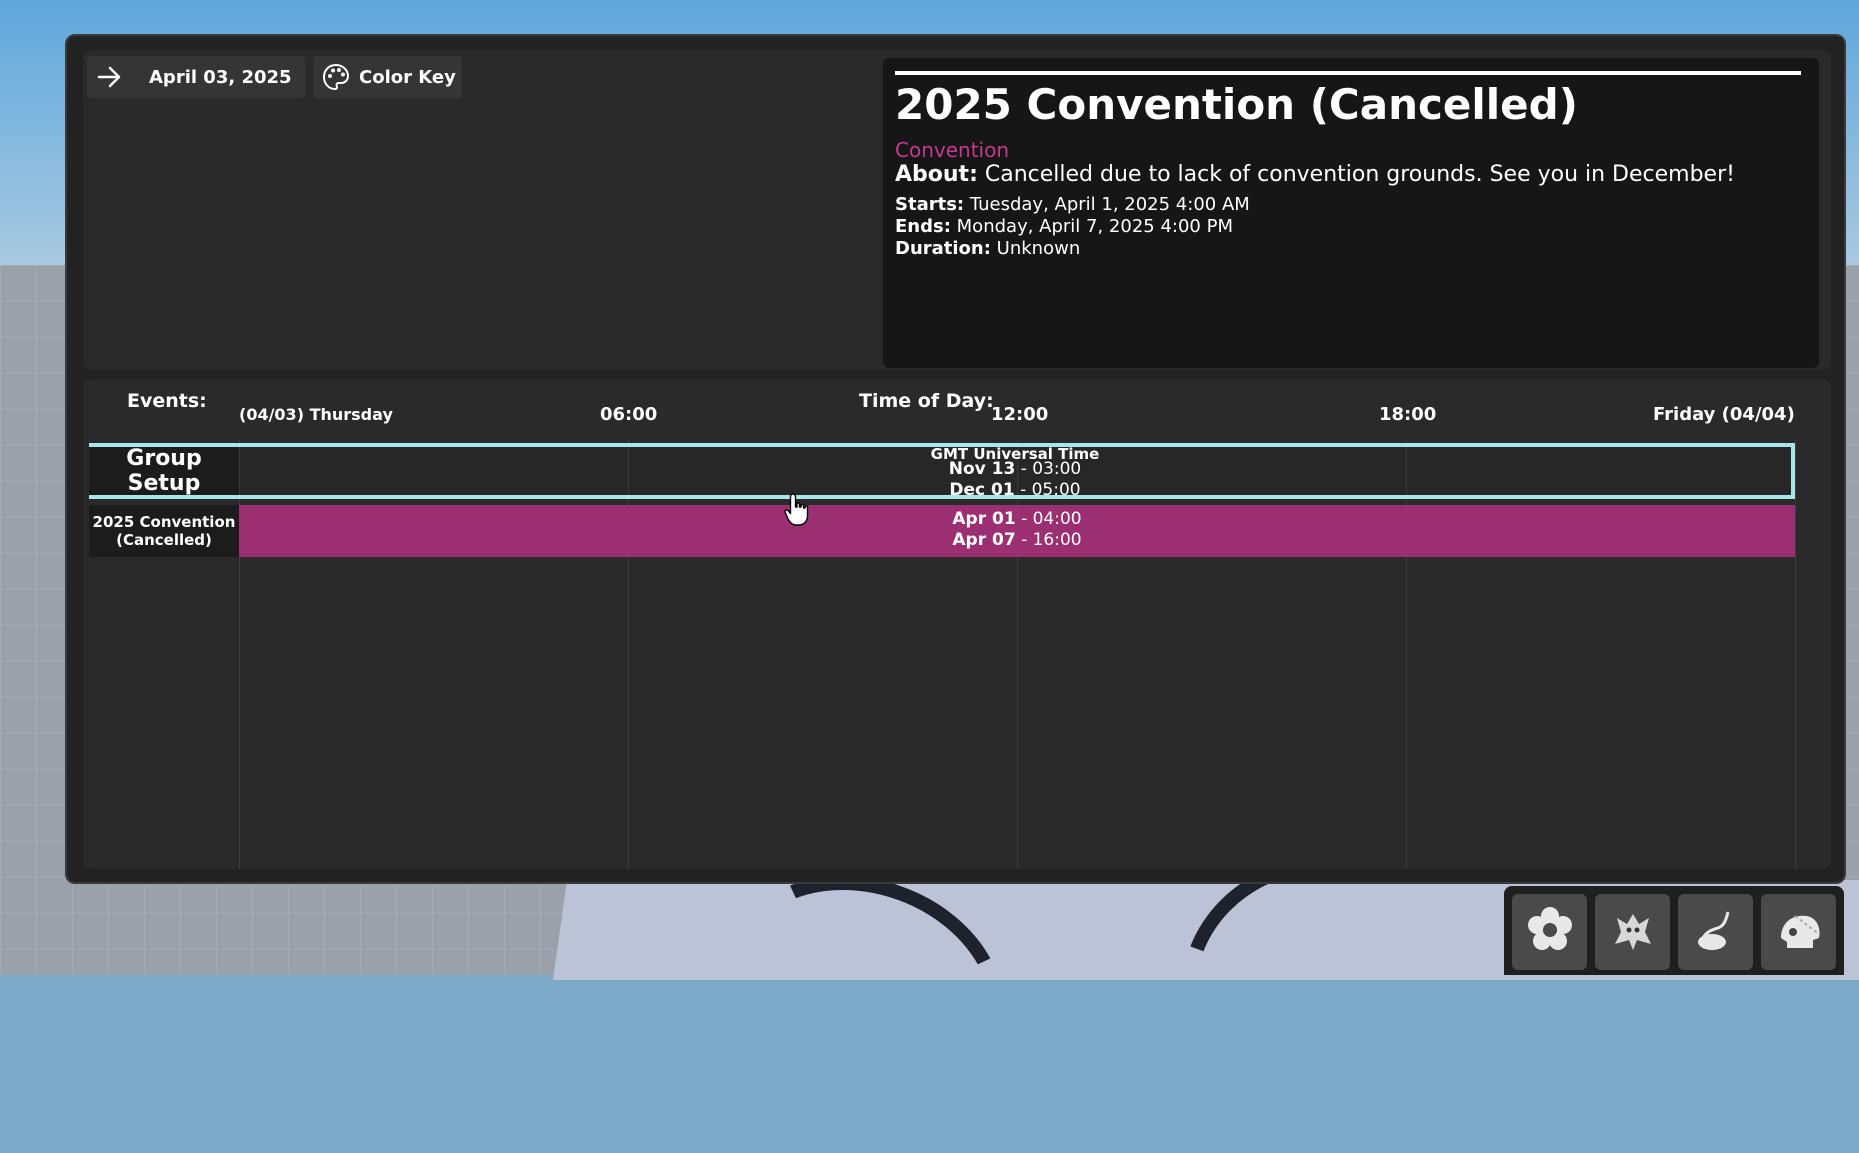 Image resolution: width=1859 pixels, height=1153 pixels. I want to click on start-time: - 04:00, so click(1048, 519).